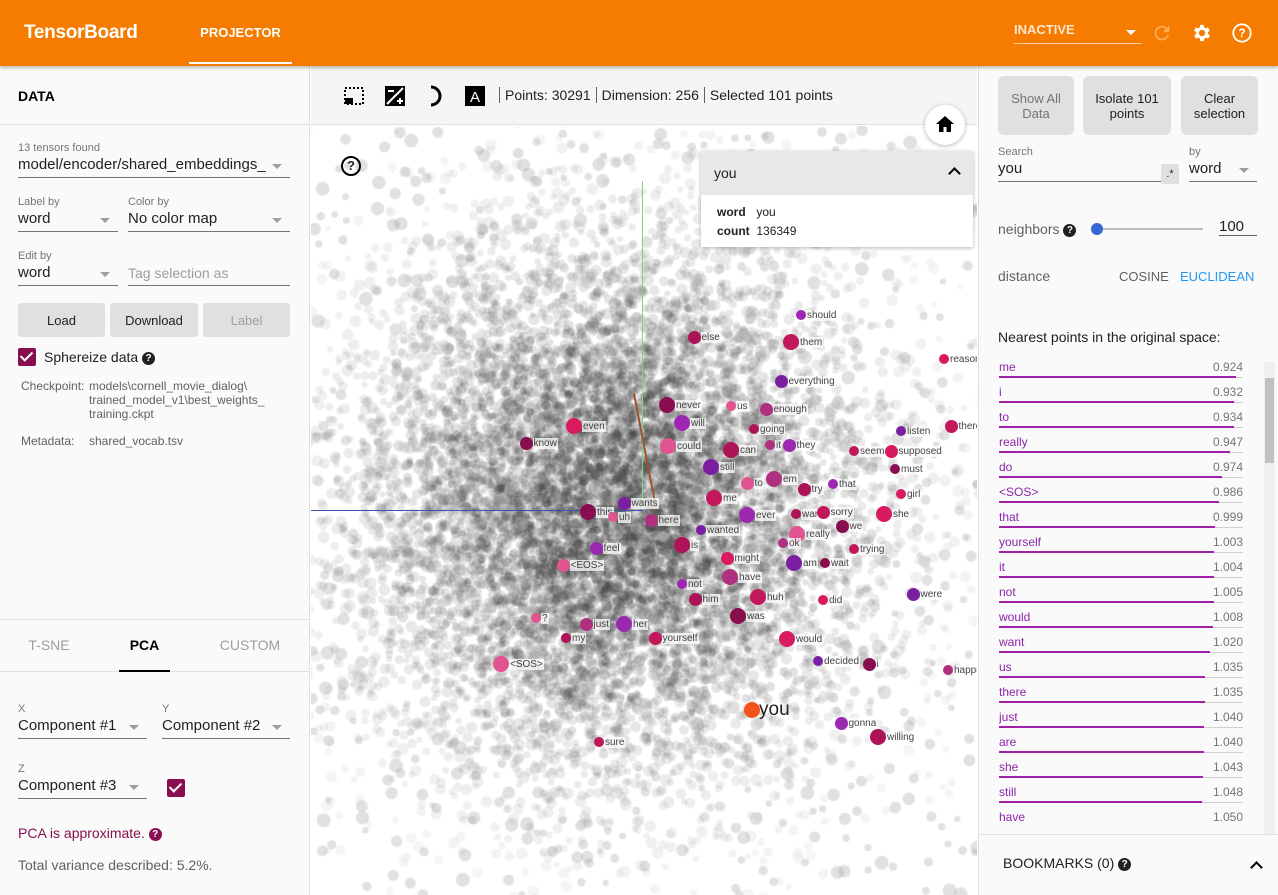 The image size is (1278, 895). Describe the element at coordinates (435, 96) in the screenshot. I see `moon-icon` at that location.